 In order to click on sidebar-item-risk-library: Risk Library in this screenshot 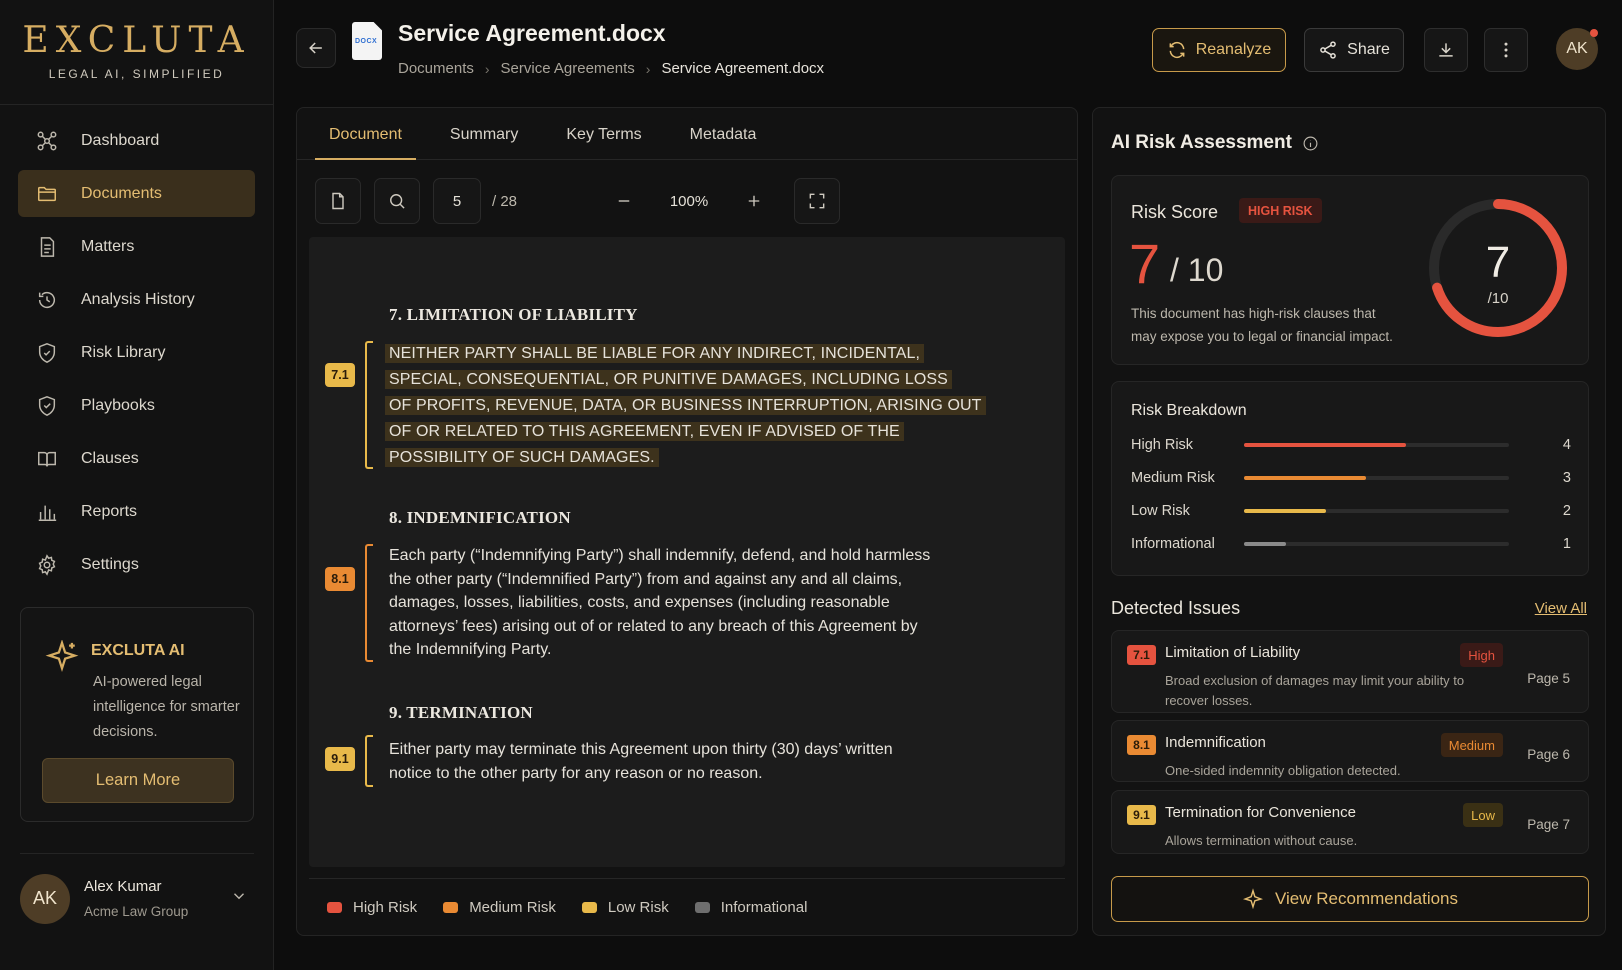, I will do `click(136, 352)`.